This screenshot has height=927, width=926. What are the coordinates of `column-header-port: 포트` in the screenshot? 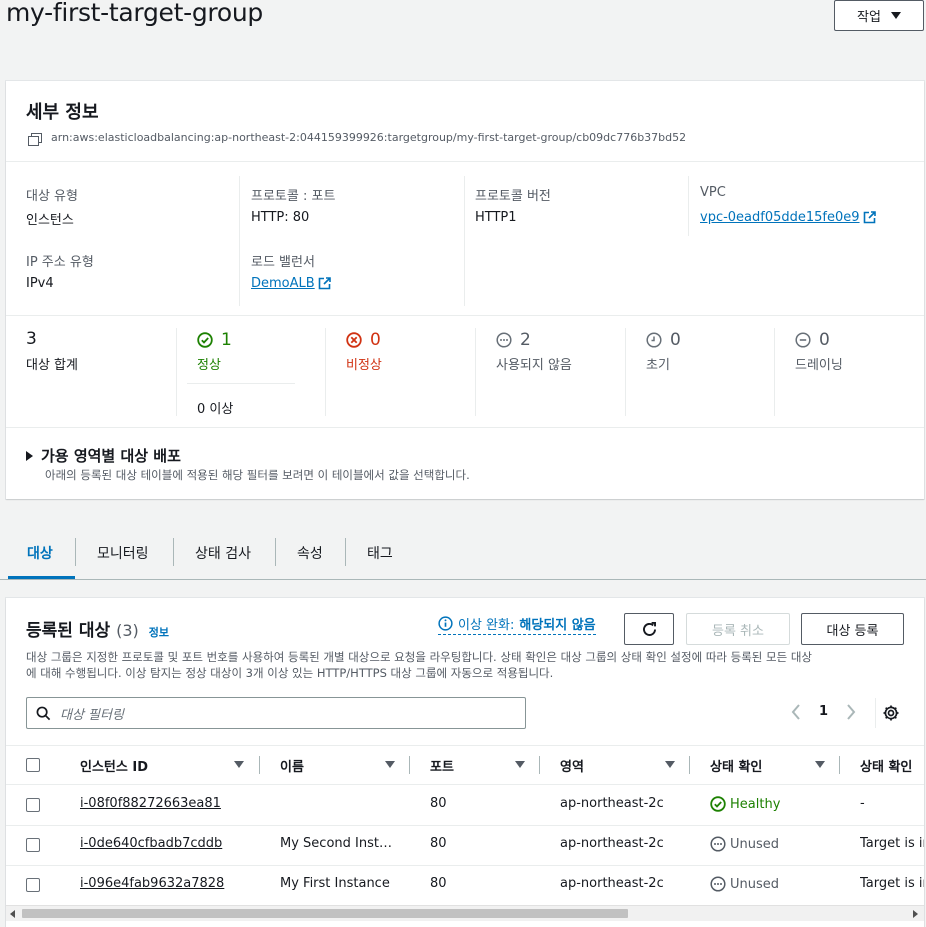 It's located at (442, 765).